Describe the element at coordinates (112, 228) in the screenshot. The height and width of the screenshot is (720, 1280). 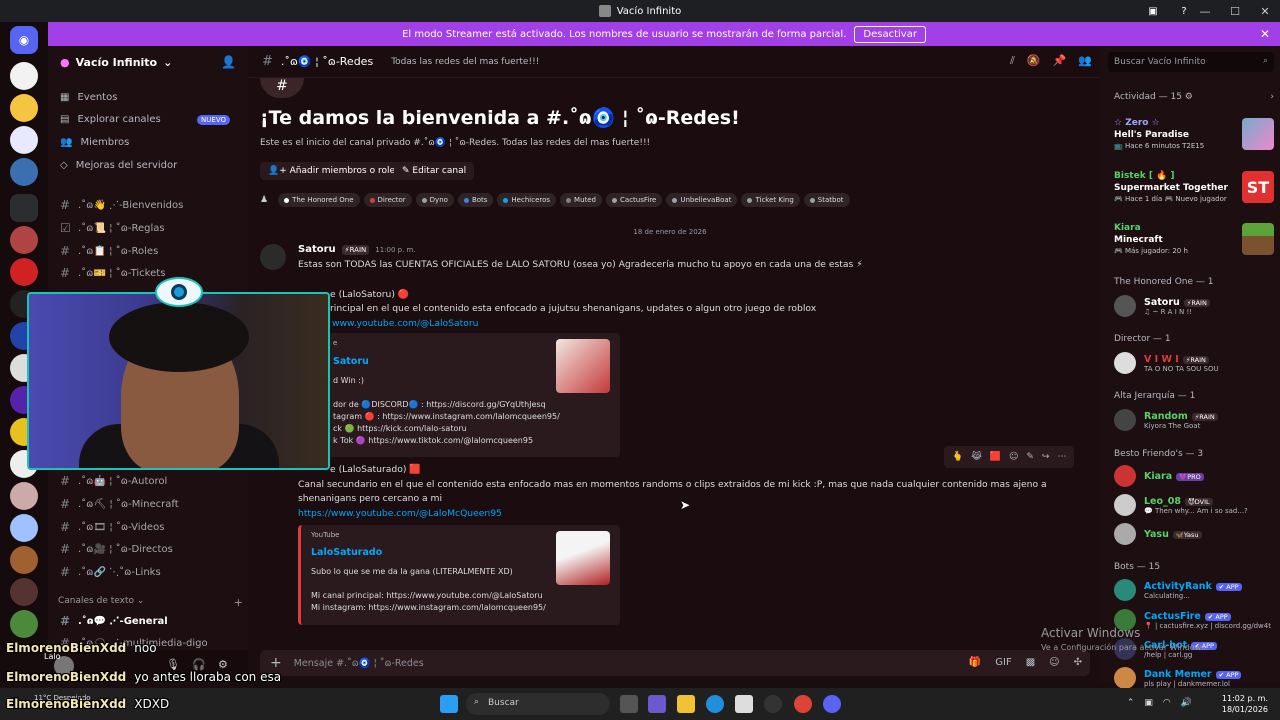
I see `channel-item: ☑ .˚ɷ📜 ¦ ˚ɷ-Reglas` at that location.